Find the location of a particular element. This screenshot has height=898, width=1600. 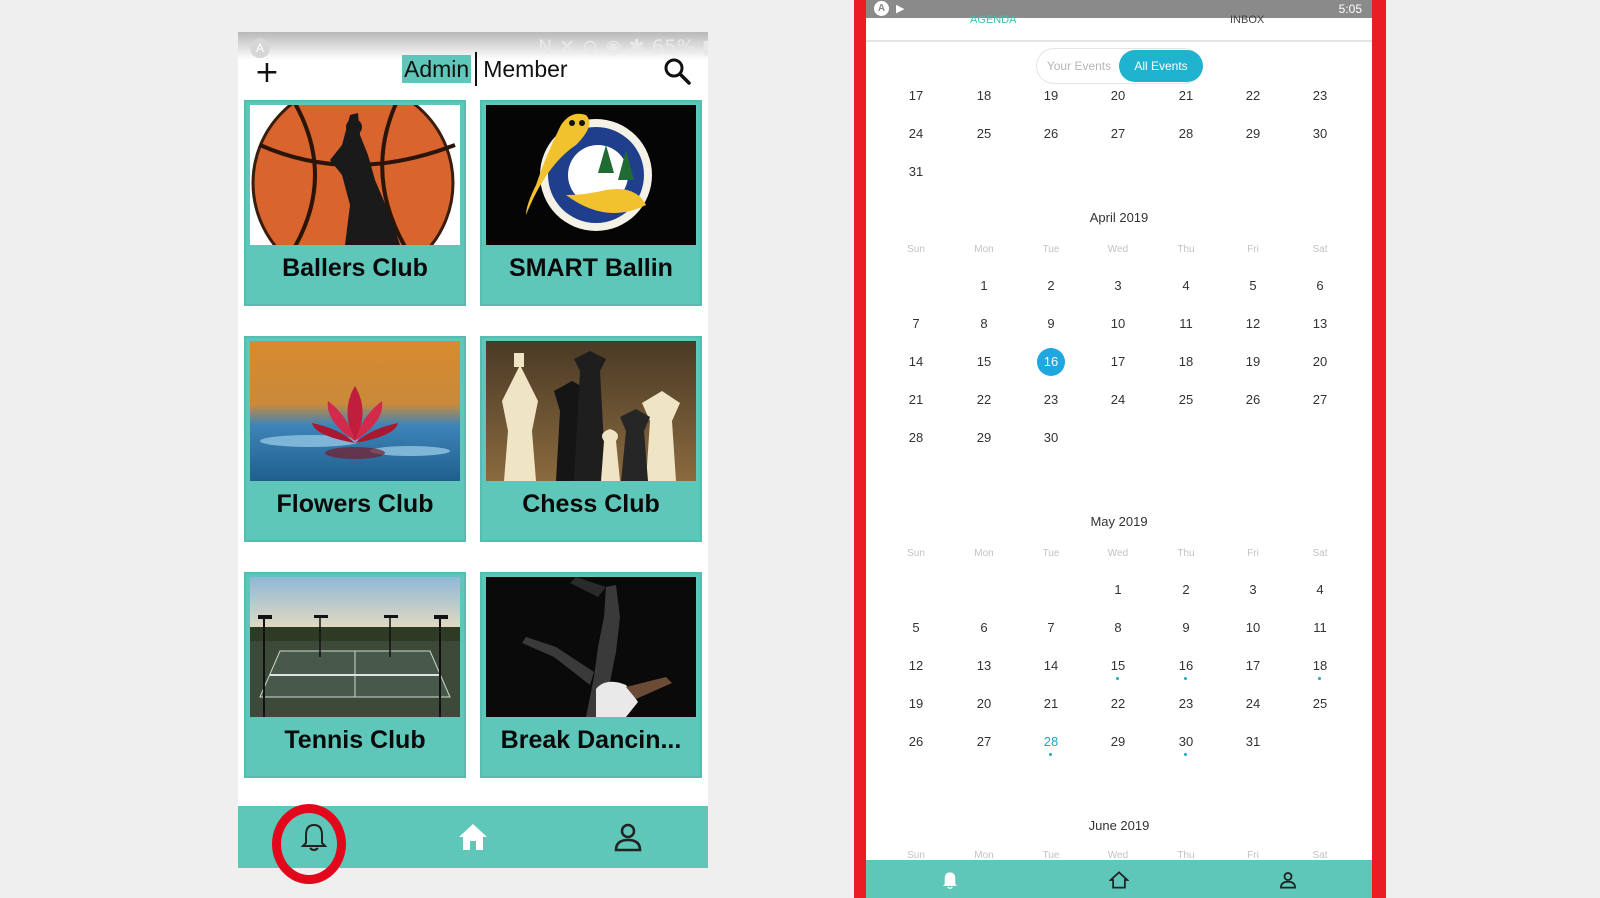

week-row: 21 22 23 24 25 26 27 is located at coordinates (1119, 400).